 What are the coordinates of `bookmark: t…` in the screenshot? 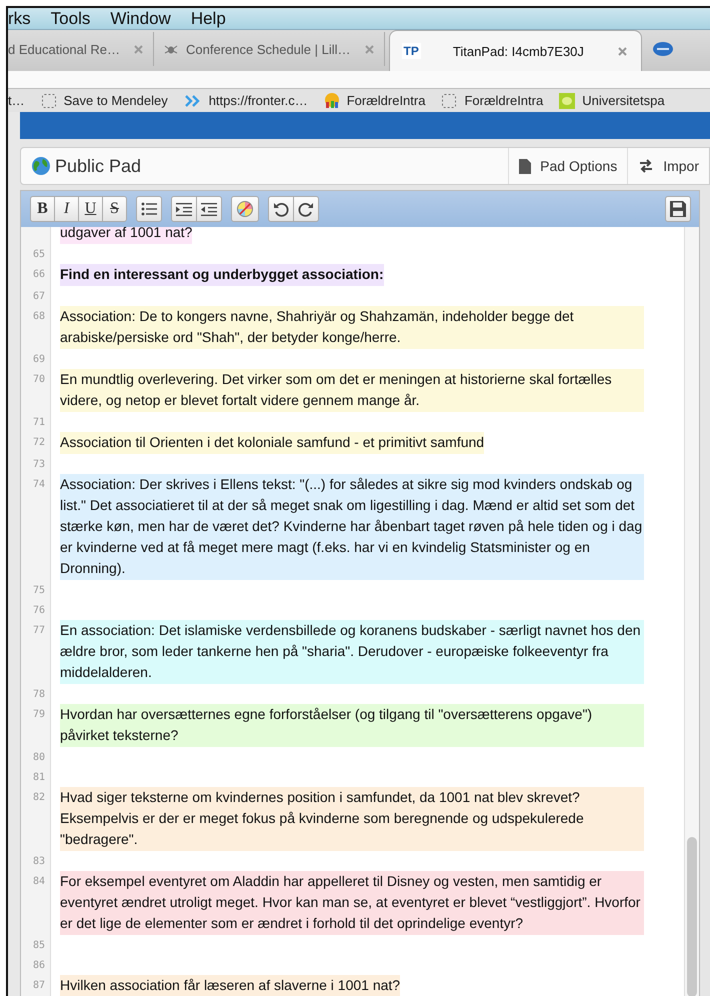 It's located at (16, 100).